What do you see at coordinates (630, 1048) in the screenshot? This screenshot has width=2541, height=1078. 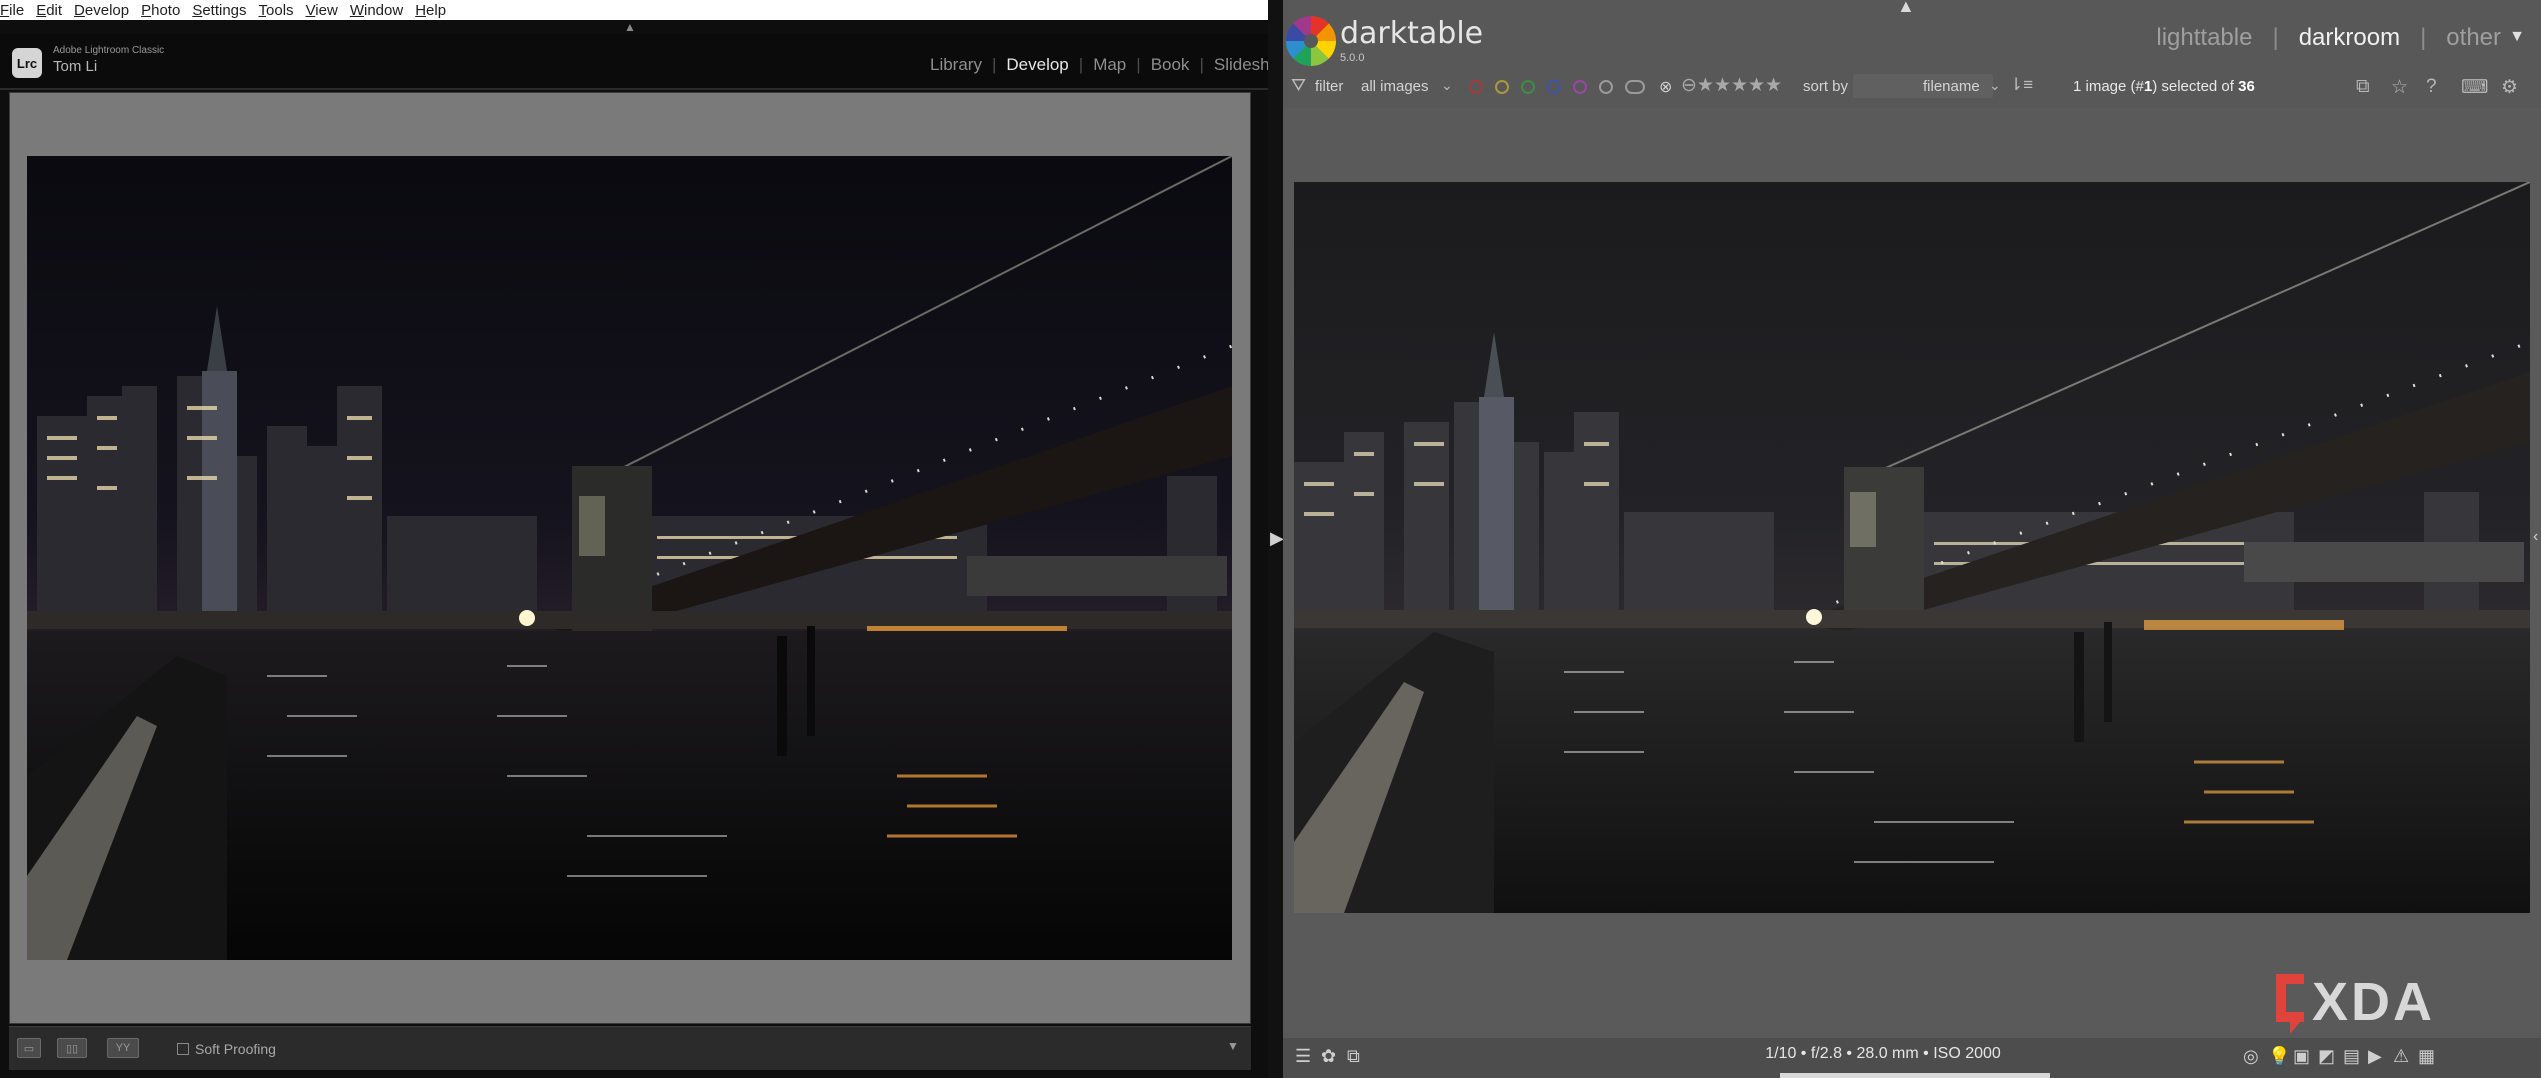 I see `develop-toolbar: ▭ ▯▯ YY Soft Proofing ▼` at bounding box center [630, 1048].